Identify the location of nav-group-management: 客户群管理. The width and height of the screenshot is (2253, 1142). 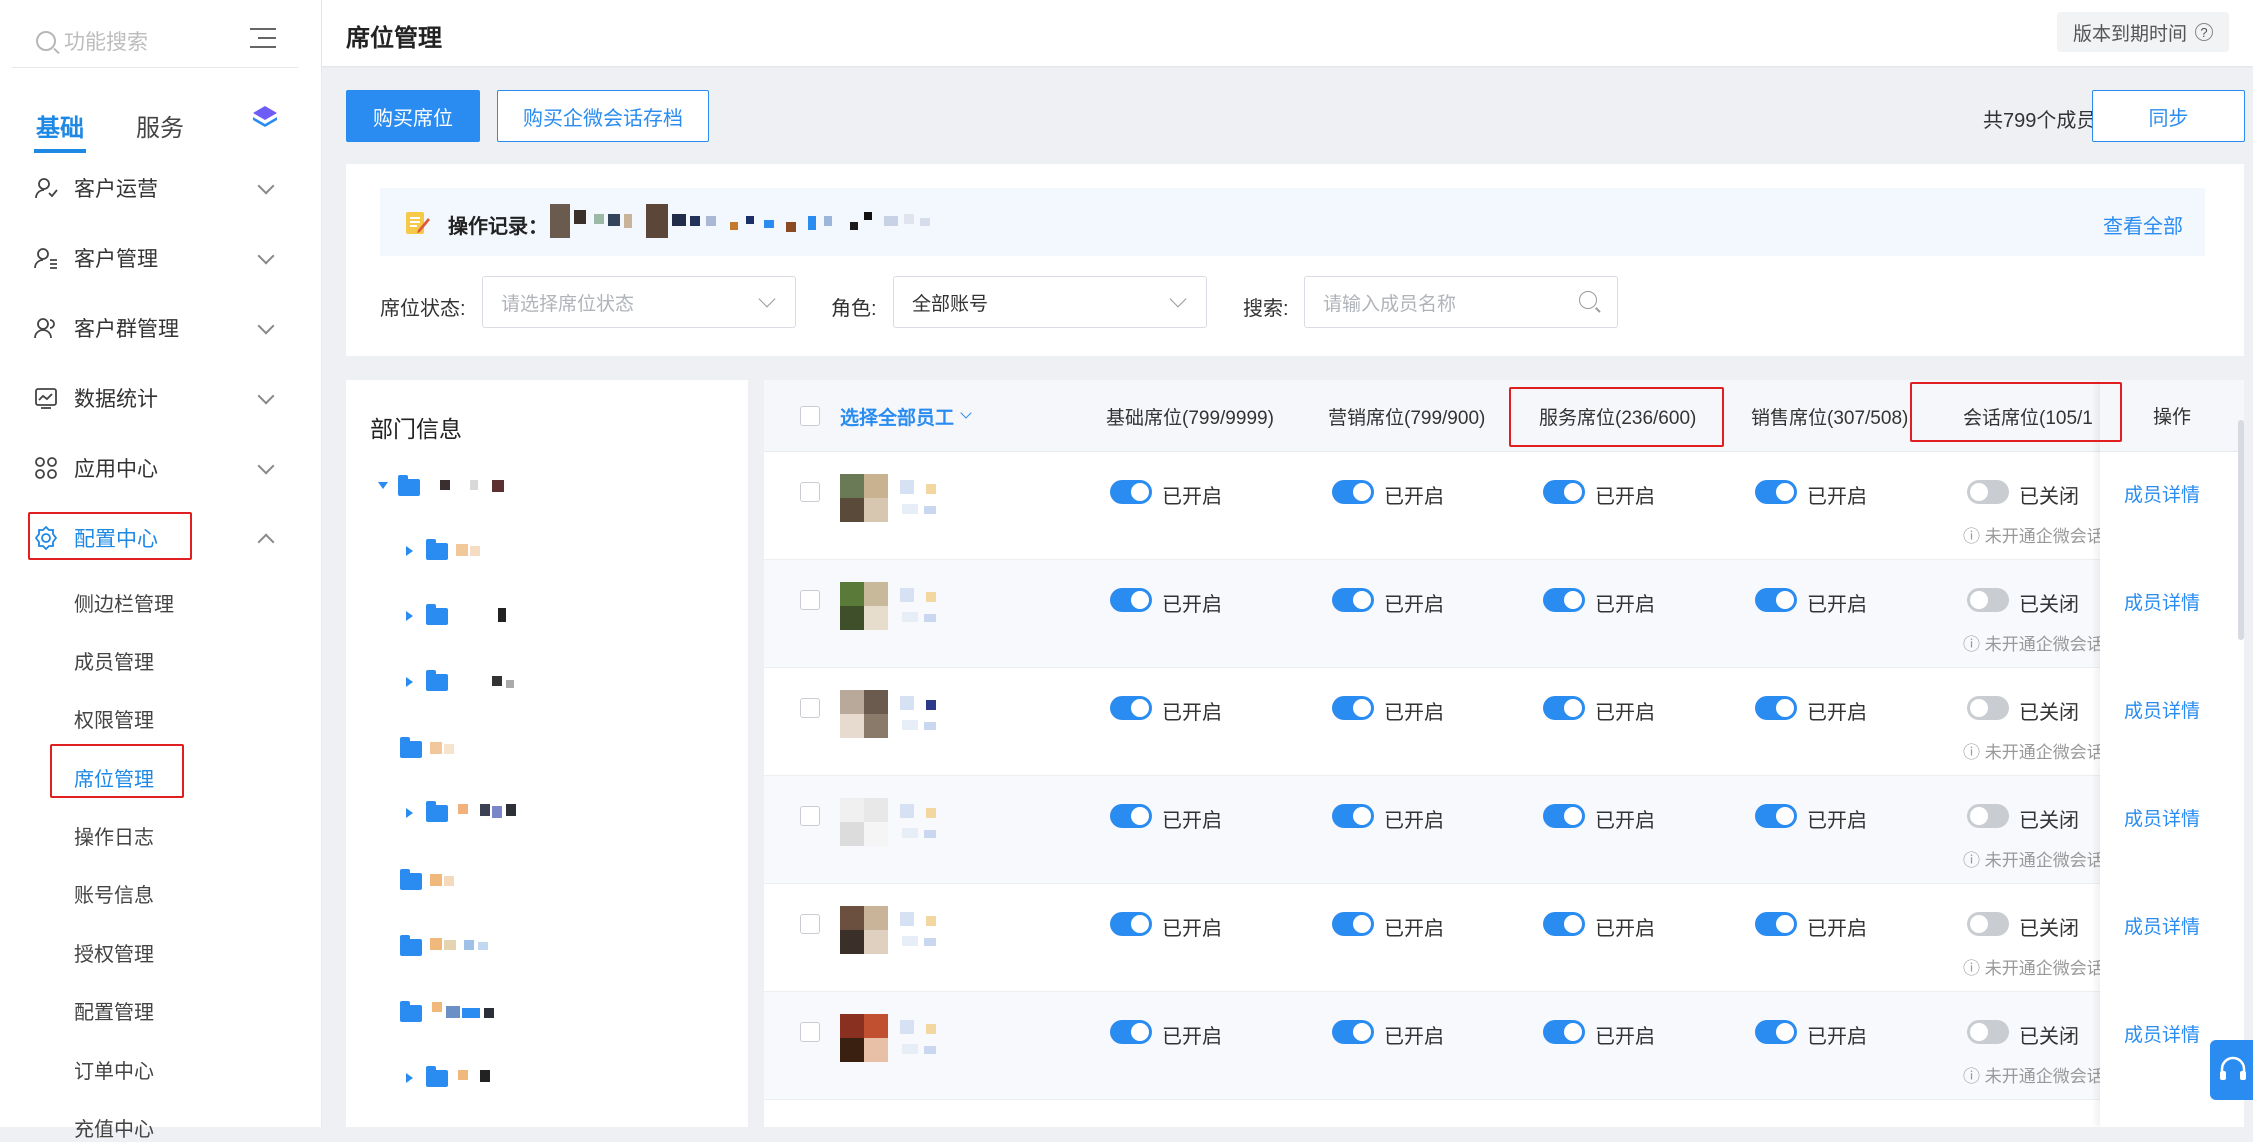
(161, 328).